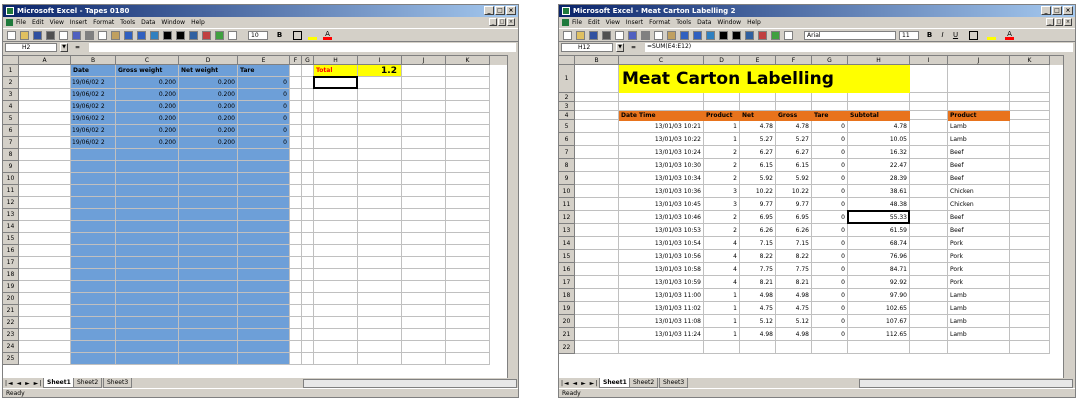  Describe the element at coordinates (127, 22) in the screenshot. I see `menu-tools: Tools` at that location.